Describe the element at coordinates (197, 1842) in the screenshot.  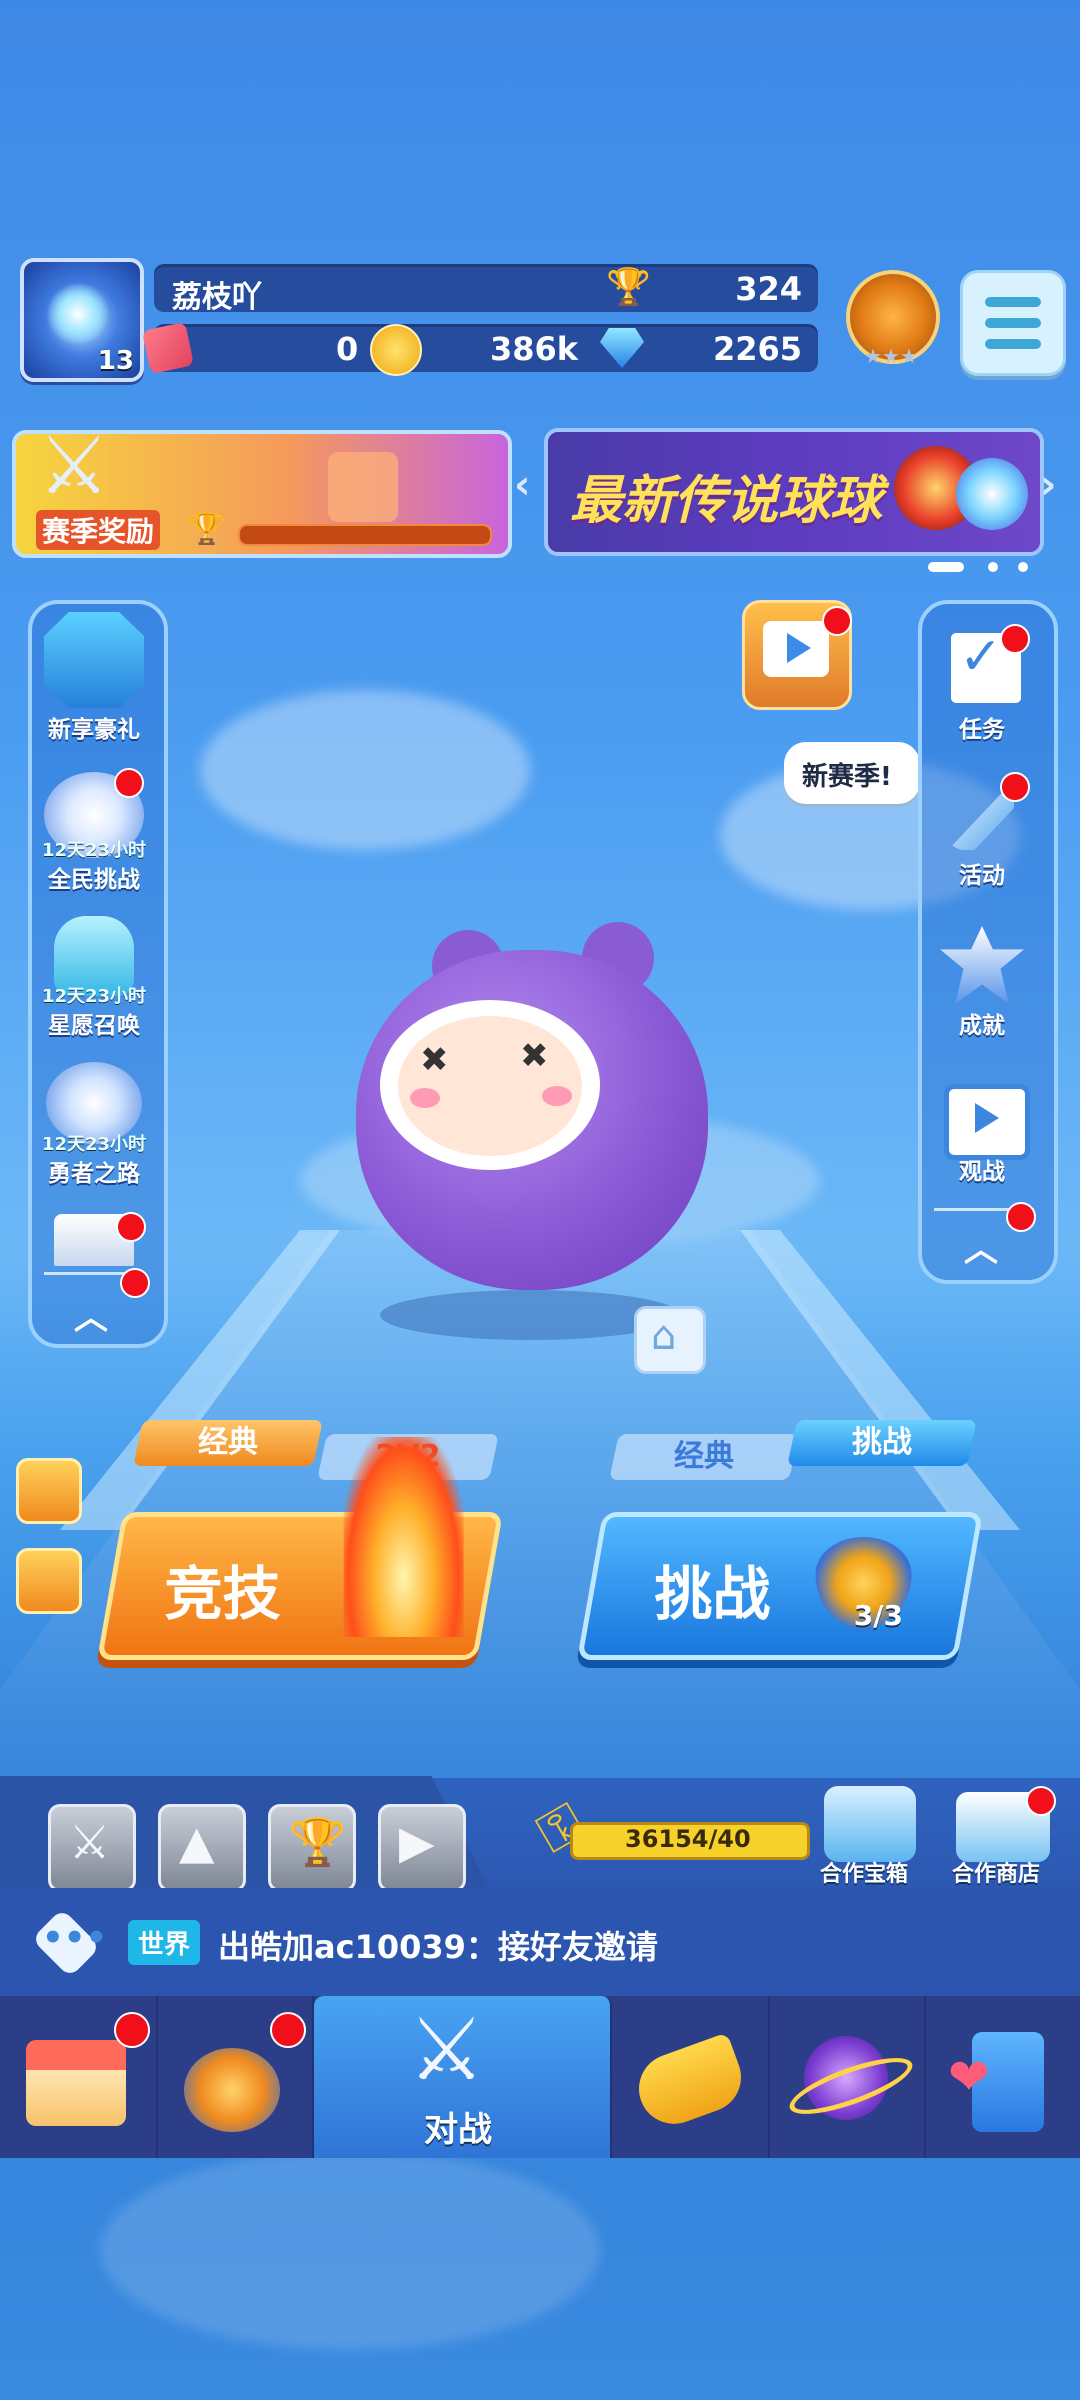
I see `triangle-logo-icon: ▲` at that location.